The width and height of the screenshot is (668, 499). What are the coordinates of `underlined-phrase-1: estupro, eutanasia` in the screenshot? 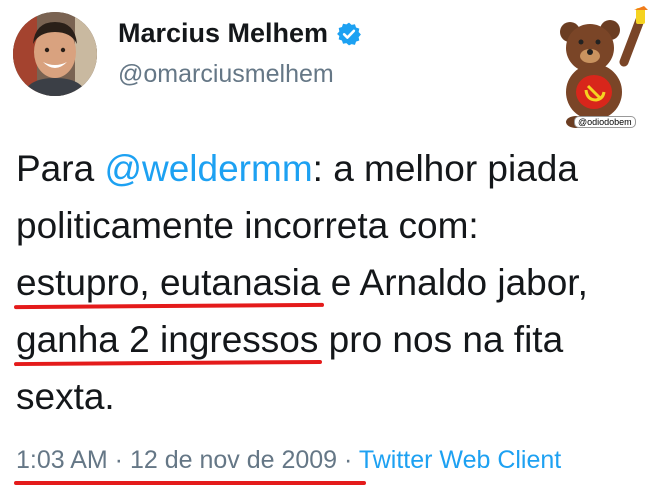 It's located at (168, 282).